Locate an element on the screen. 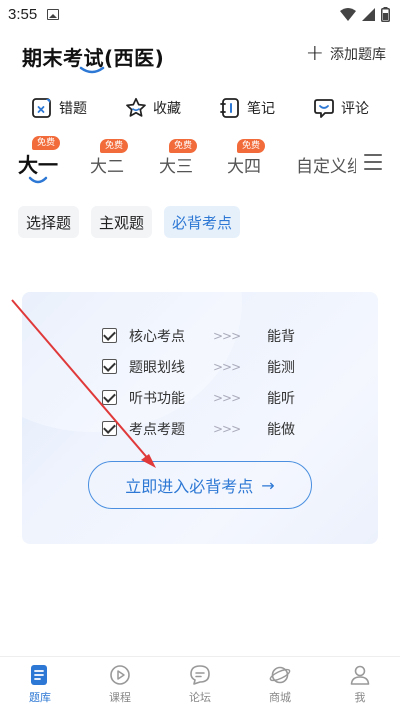  feature-ability: 能做 is located at coordinates (281, 429).